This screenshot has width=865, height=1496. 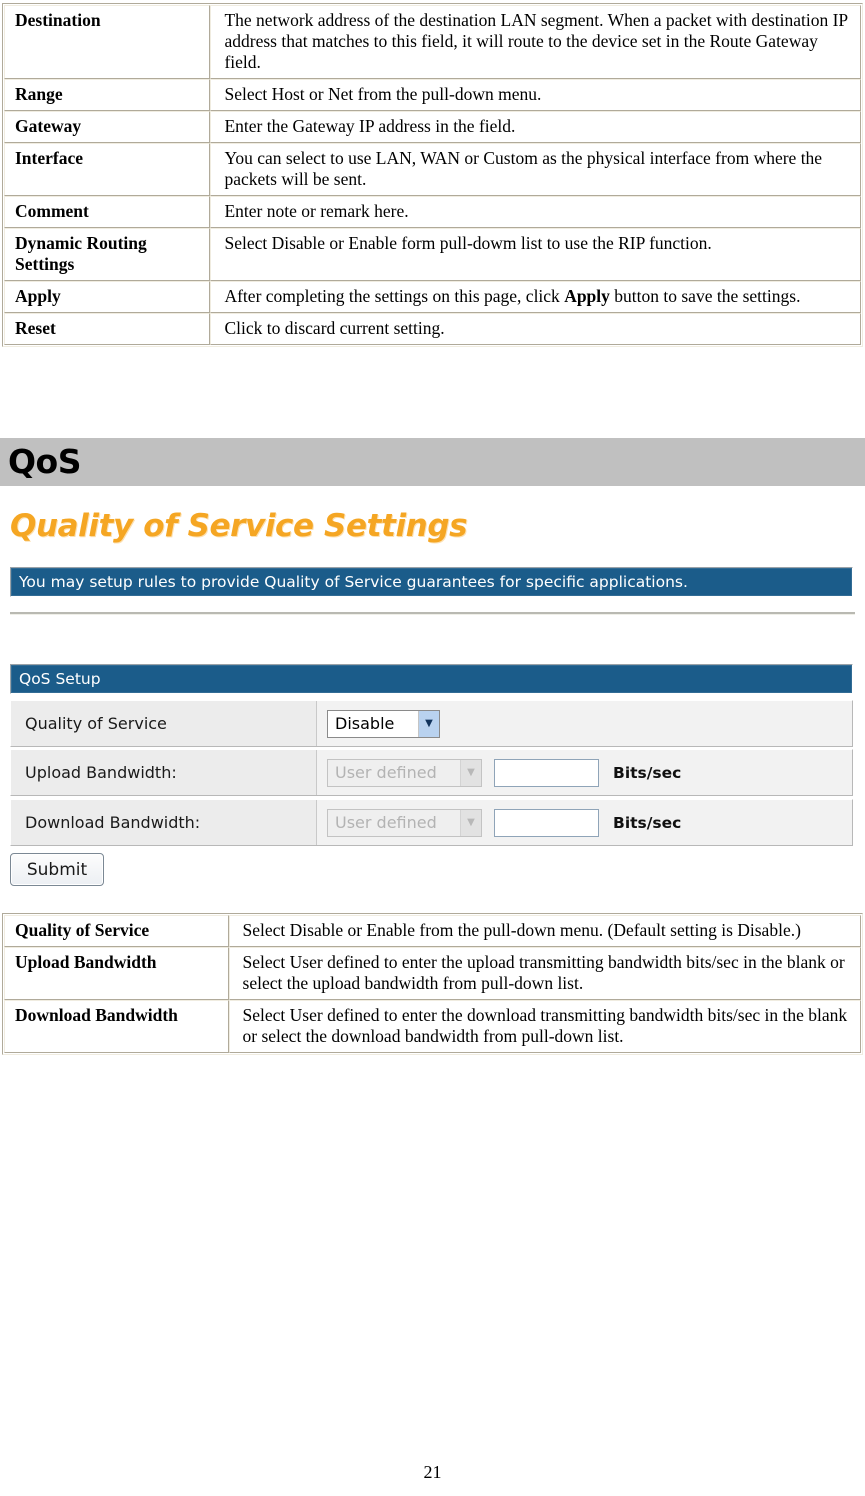 I want to click on select-value: Disable, so click(x=365, y=723).